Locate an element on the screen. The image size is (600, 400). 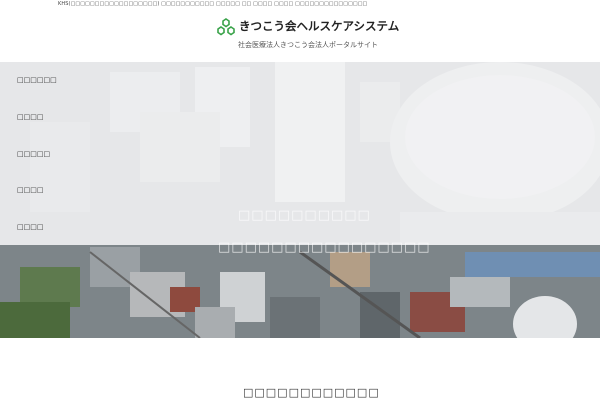
nav-item-1: □□□□□□ is located at coordinates (37, 80).